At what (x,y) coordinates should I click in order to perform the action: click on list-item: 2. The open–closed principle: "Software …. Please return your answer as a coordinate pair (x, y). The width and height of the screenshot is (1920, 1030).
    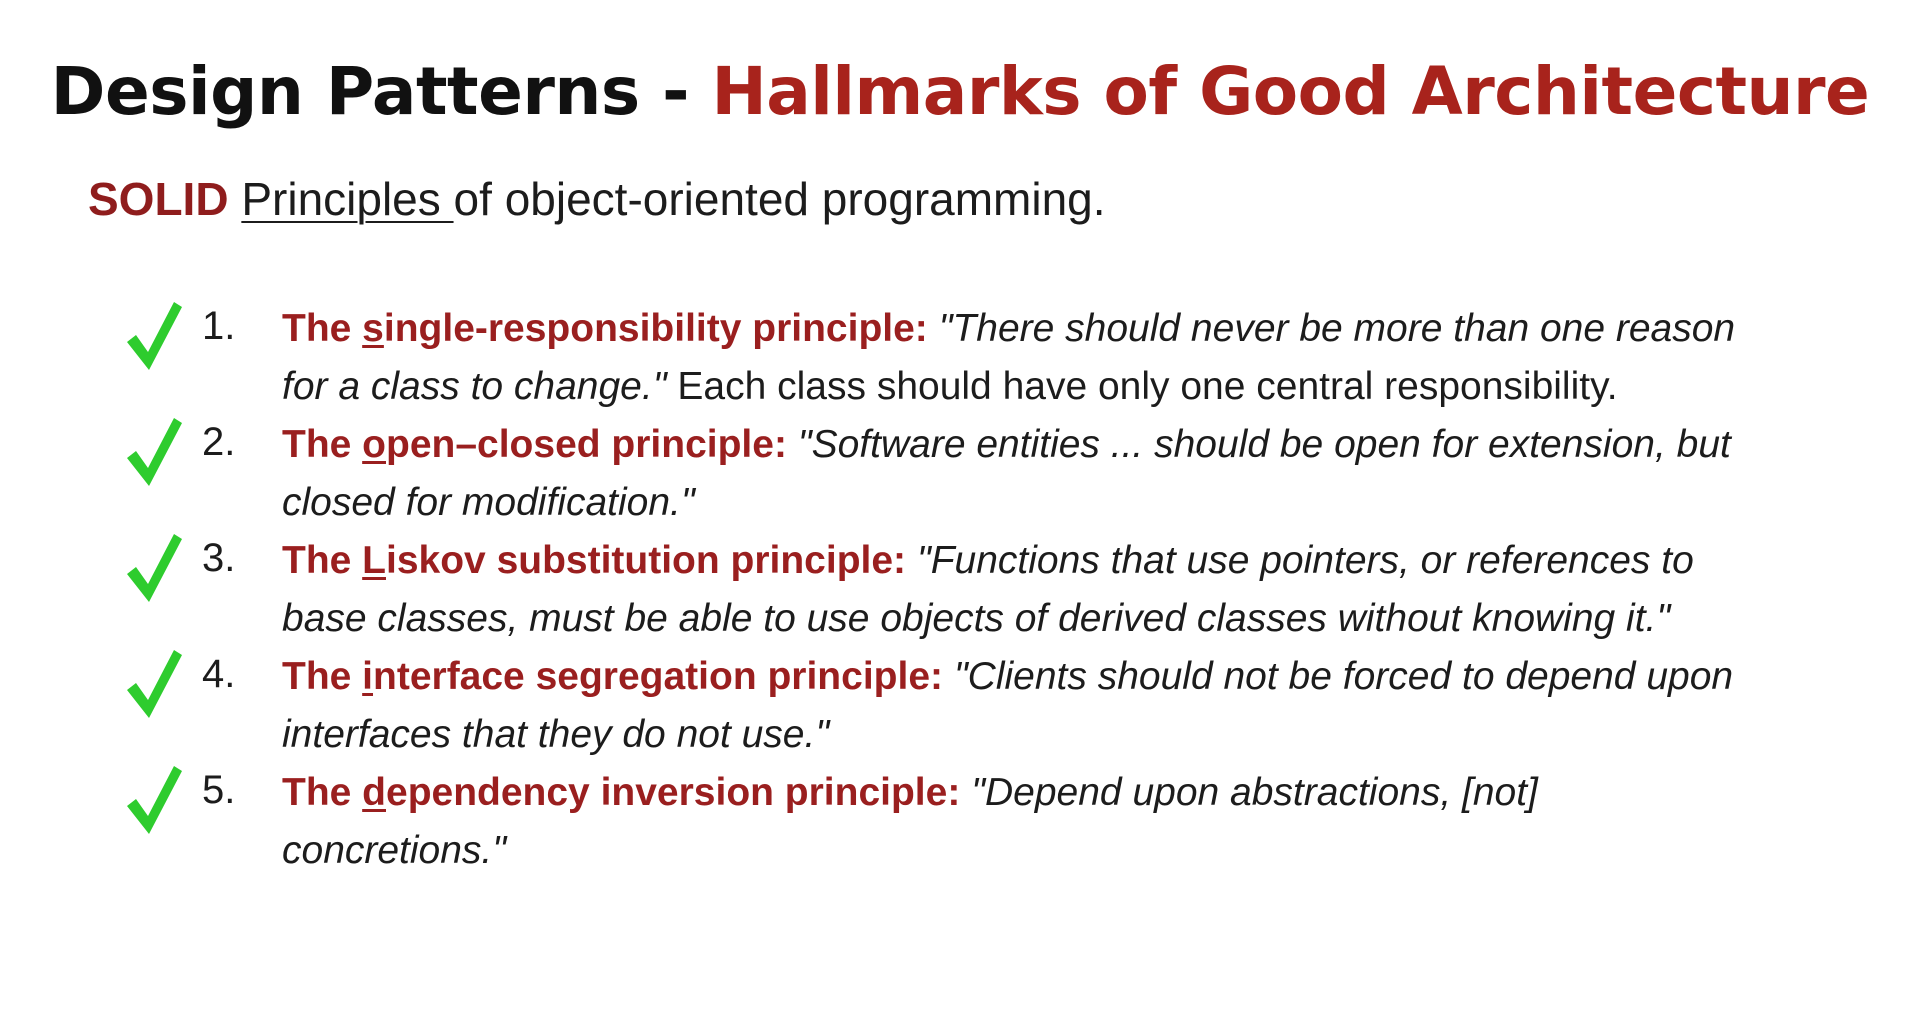
    Looking at the image, I should click on (970, 472).